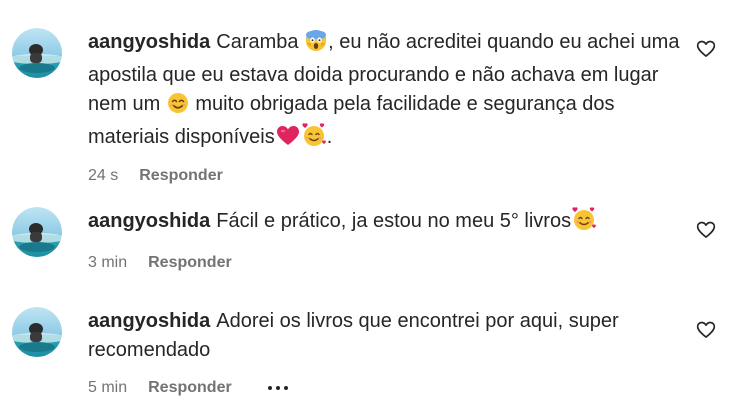 The image size is (735, 408). Describe the element at coordinates (278, 388) in the screenshot. I see `more-options-icon` at that location.